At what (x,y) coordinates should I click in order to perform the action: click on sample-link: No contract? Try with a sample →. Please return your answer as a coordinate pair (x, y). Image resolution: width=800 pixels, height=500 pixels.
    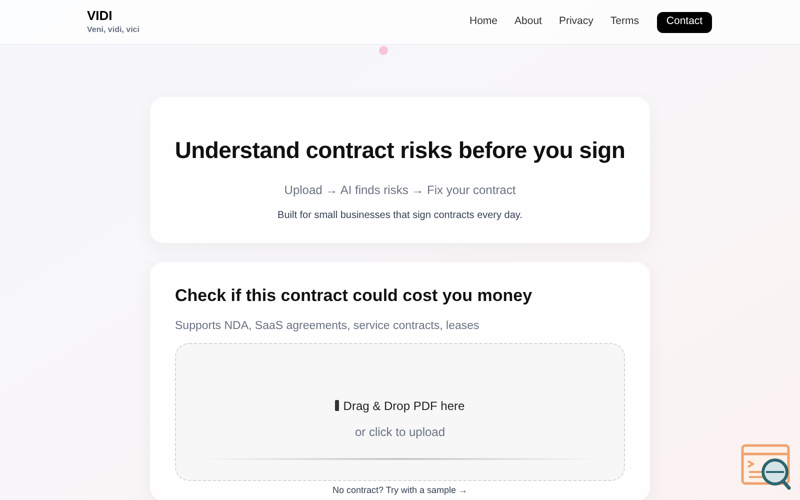
    Looking at the image, I should click on (400, 491).